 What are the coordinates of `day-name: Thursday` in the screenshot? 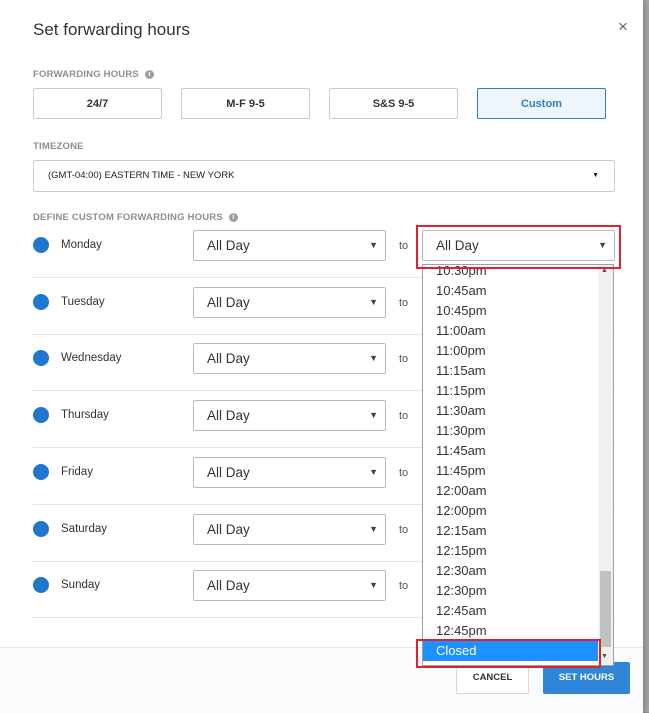 It's located at (85, 415).